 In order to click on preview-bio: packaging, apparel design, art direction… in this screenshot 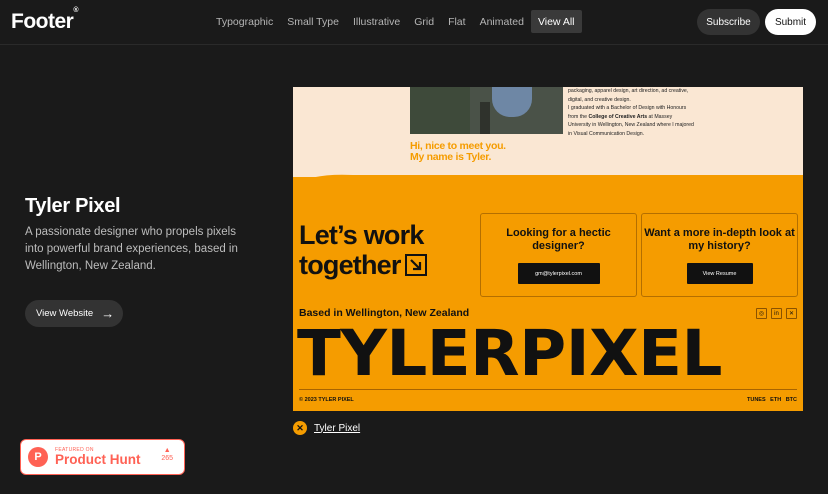, I will do `click(632, 112)`.